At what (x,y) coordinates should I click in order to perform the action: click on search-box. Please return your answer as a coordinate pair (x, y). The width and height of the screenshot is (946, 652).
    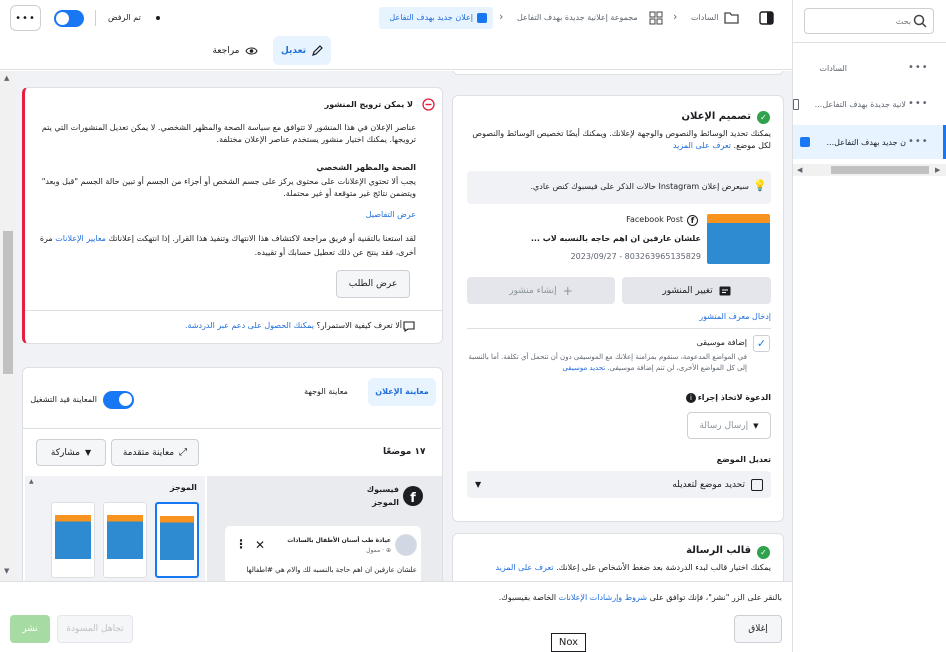
    Looking at the image, I should click on (869, 21).